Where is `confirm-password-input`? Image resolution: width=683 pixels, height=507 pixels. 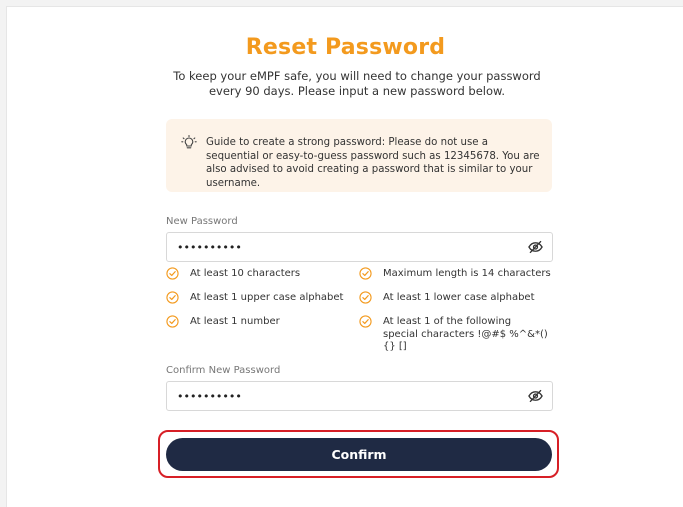
confirm-password-input is located at coordinates (342, 396).